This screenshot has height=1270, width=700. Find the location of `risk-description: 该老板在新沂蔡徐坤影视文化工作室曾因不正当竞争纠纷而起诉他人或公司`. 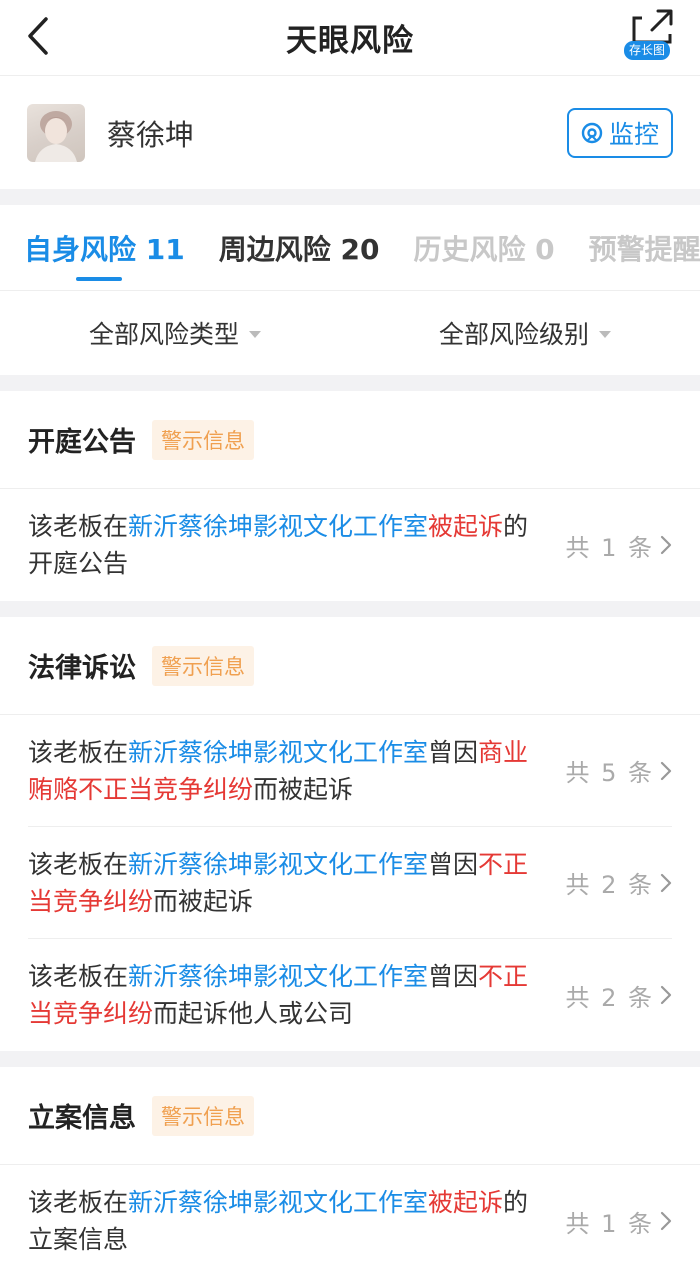

risk-description: 该老板在新沂蔡徐坤影视文化工作室曾因不正当竞争纠纷而起诉他人或公司 is located at coordinates (278, 995).